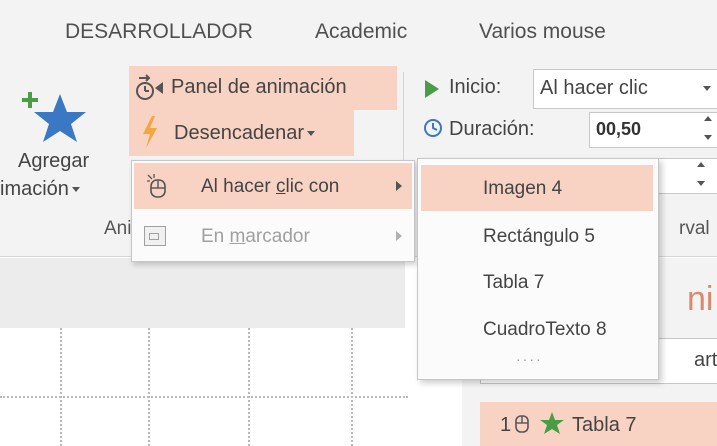 The width and height of the screenshot is (717, 446). I want to click on tab-varios-mouse: Varios mouse, so click(542, 32).